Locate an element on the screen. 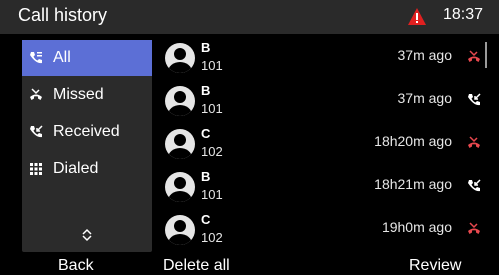 The height and width of the screenshot is (275, 499). back-softkey: Back is located at coordinates (76, 266).